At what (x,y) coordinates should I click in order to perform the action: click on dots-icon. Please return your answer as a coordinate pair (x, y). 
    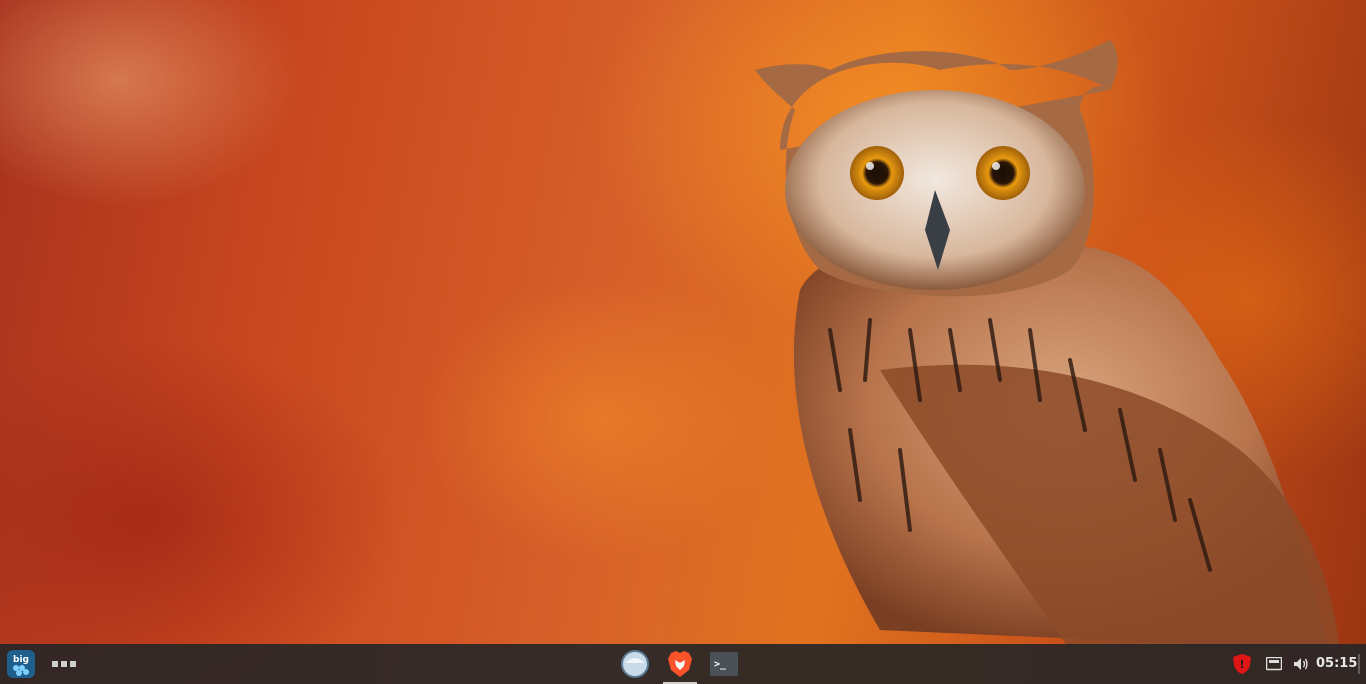
    Looking at the image, I should click on (64, 664).